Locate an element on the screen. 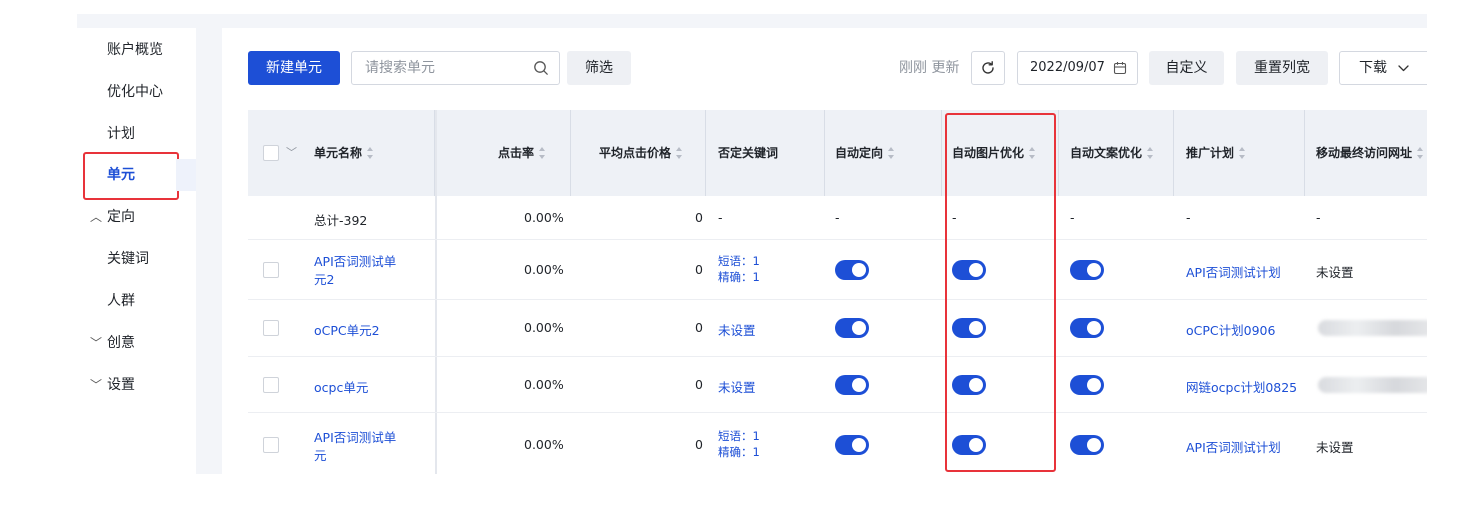  sidebar-item-account-overview: 账户概览 is located at coordinates (136, 50).